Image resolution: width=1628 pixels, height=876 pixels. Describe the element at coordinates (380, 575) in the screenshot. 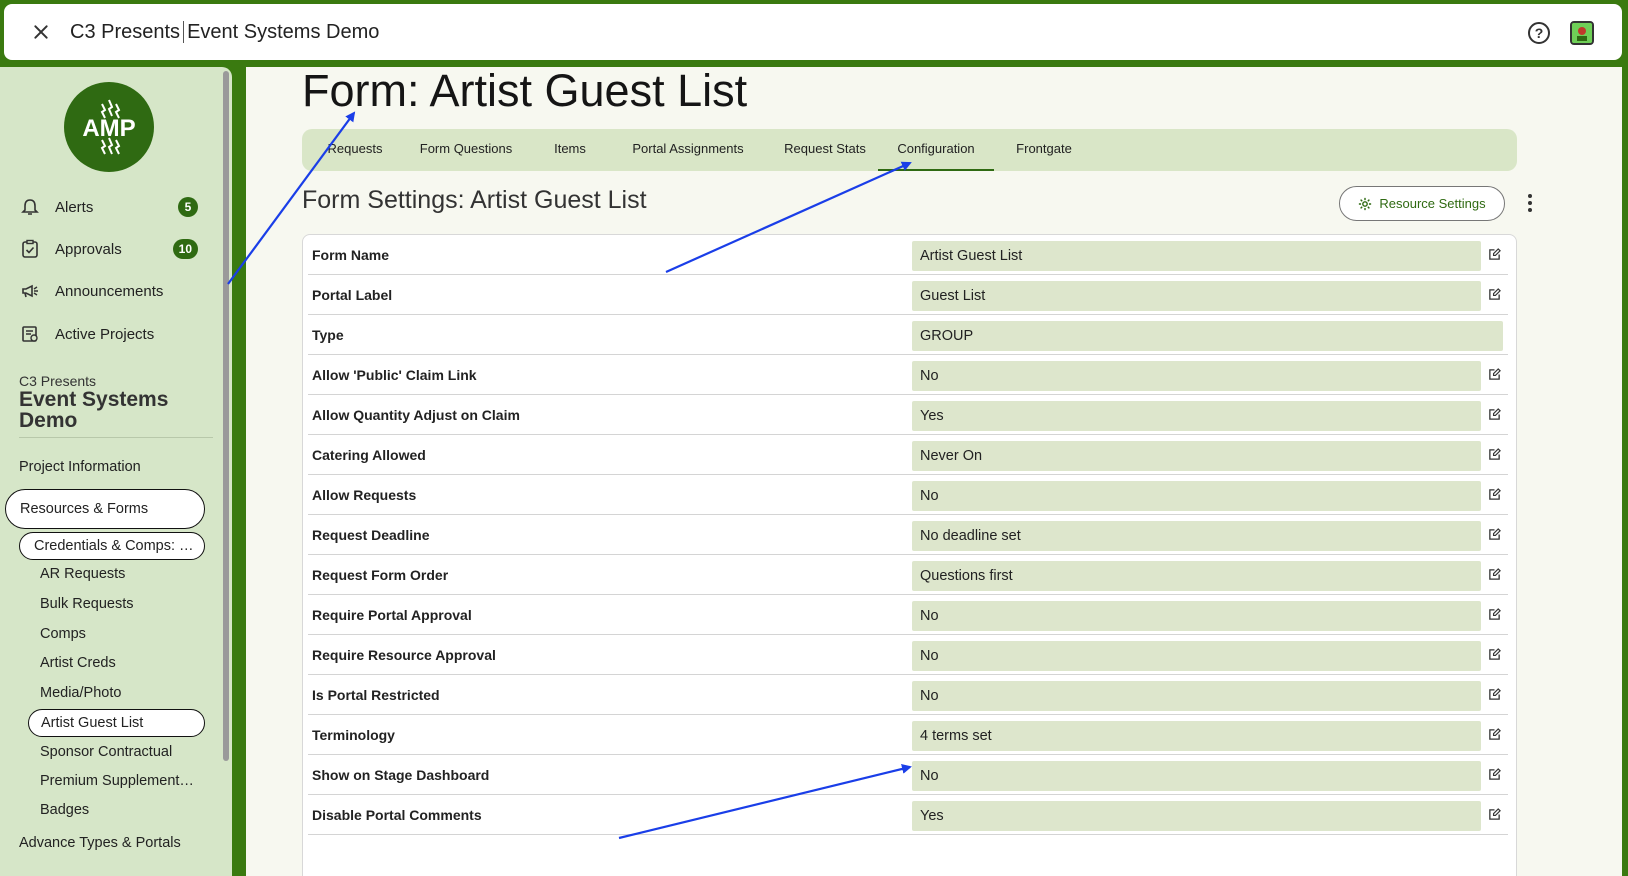

I see `setting-label: Request Form Order` at that location.